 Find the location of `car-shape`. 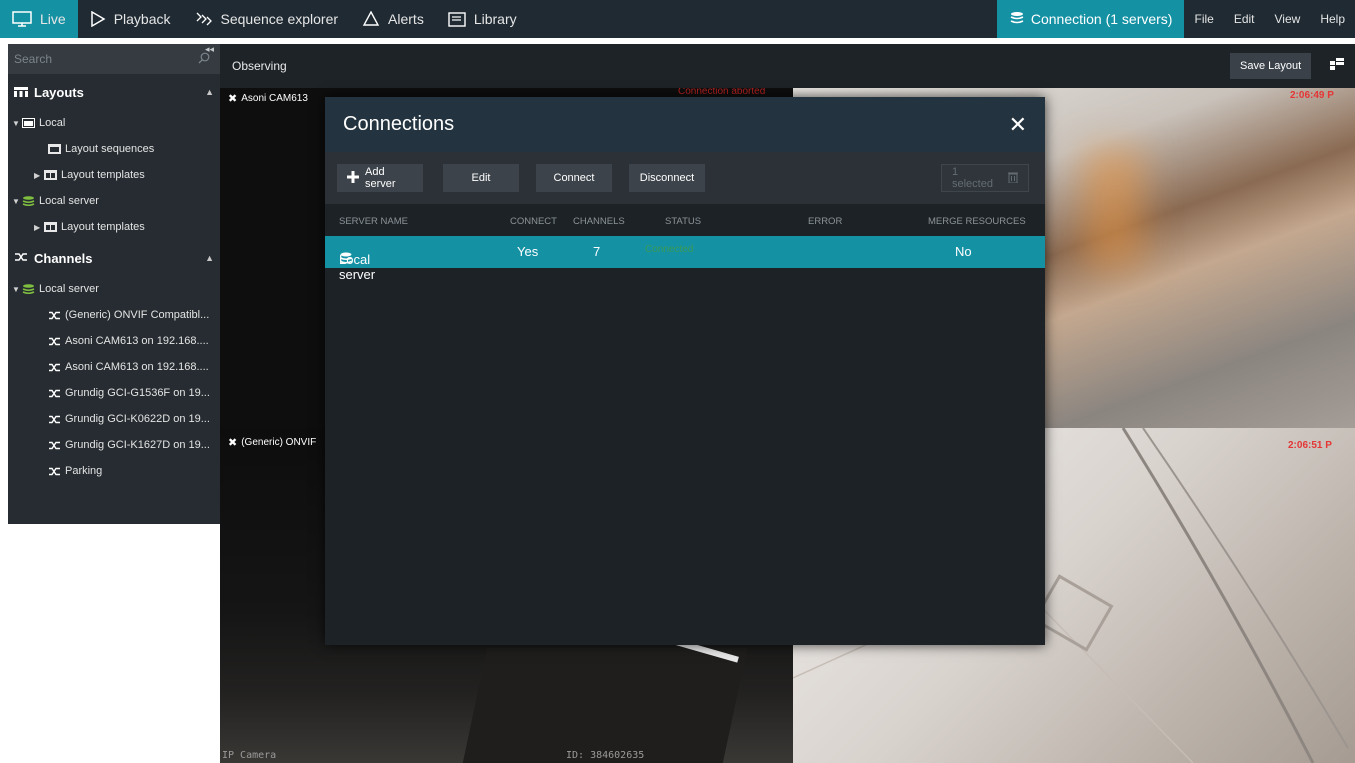

car-shape is located at coordinates (605, 705).